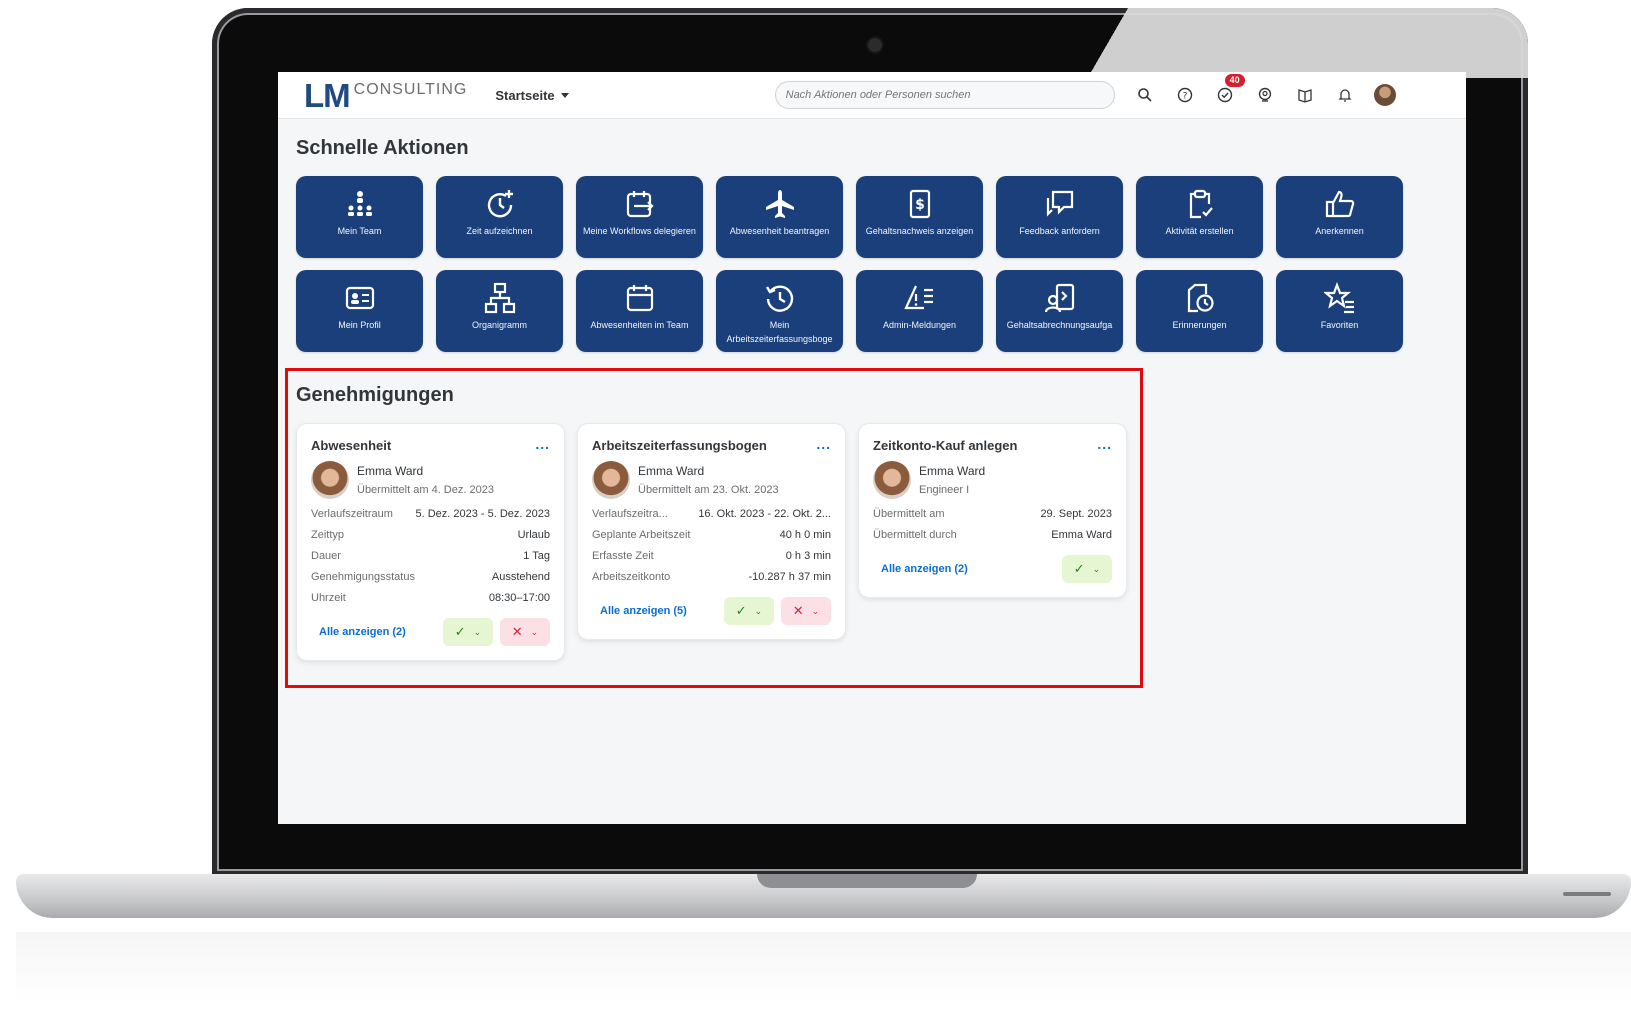 The image size is (1631, 1010). Describe the element at coordinates (520, 577) in the screenshot. I see `attribute-value: Ausstehend` at that location.